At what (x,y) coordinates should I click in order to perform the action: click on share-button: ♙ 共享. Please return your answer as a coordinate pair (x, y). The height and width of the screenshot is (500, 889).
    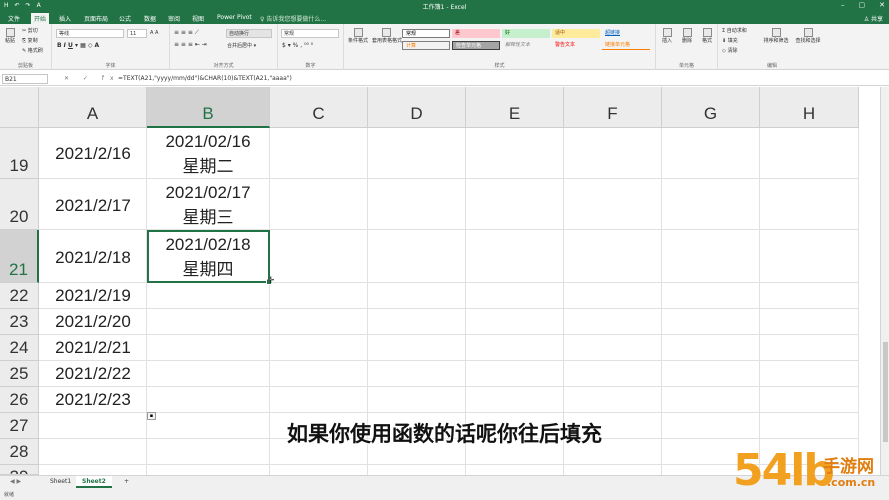
    Looking at the image, I should click on (873, 18).